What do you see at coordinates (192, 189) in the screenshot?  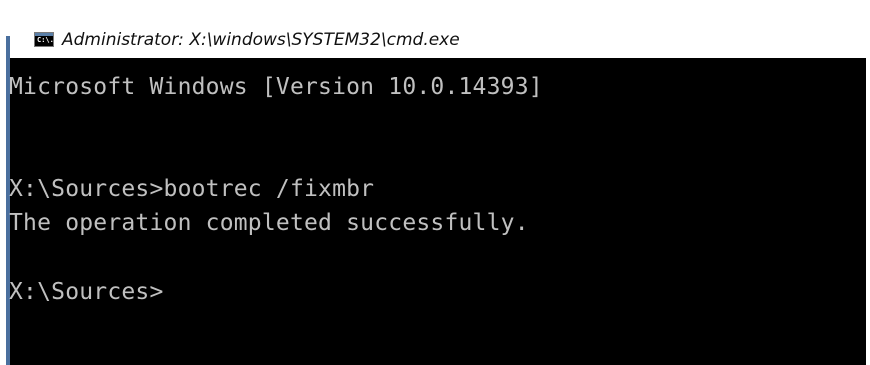 I see `console-line-command: X:\Sources>bootrec /fixmbr` at bounding box center [192, 189].